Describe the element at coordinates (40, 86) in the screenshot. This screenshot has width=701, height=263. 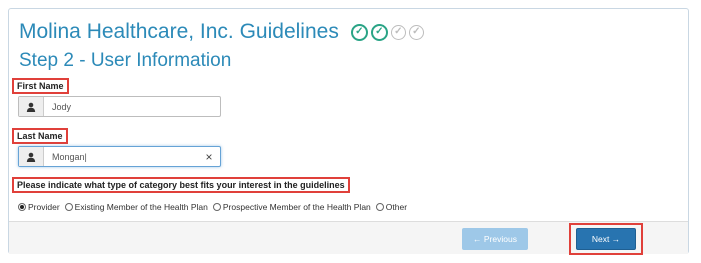
I see `first-name-label: First Name` at that location.